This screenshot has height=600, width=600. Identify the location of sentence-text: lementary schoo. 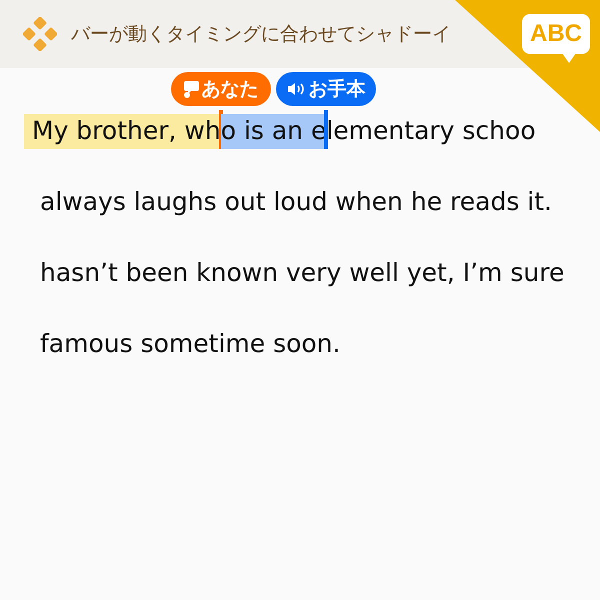
(431, 131).